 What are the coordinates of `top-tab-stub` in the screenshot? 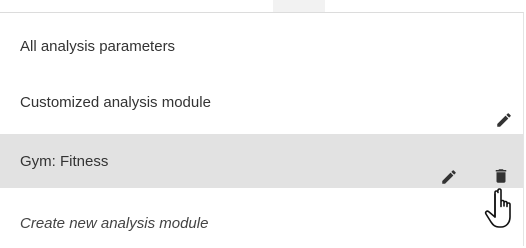 It's located at (299, 6).